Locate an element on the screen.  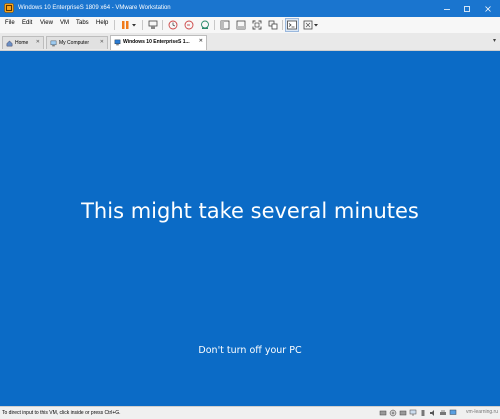
console-icon is located at coordinates (292, 25).